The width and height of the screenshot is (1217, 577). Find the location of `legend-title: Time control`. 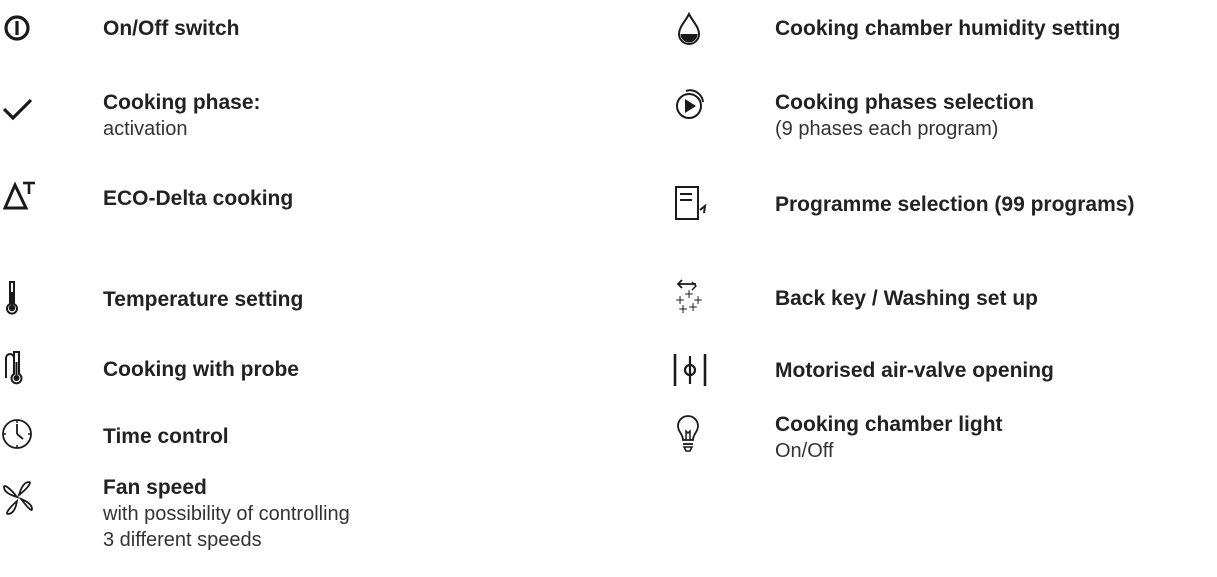

legend-title: Time control is located at coordinates (166, 436).